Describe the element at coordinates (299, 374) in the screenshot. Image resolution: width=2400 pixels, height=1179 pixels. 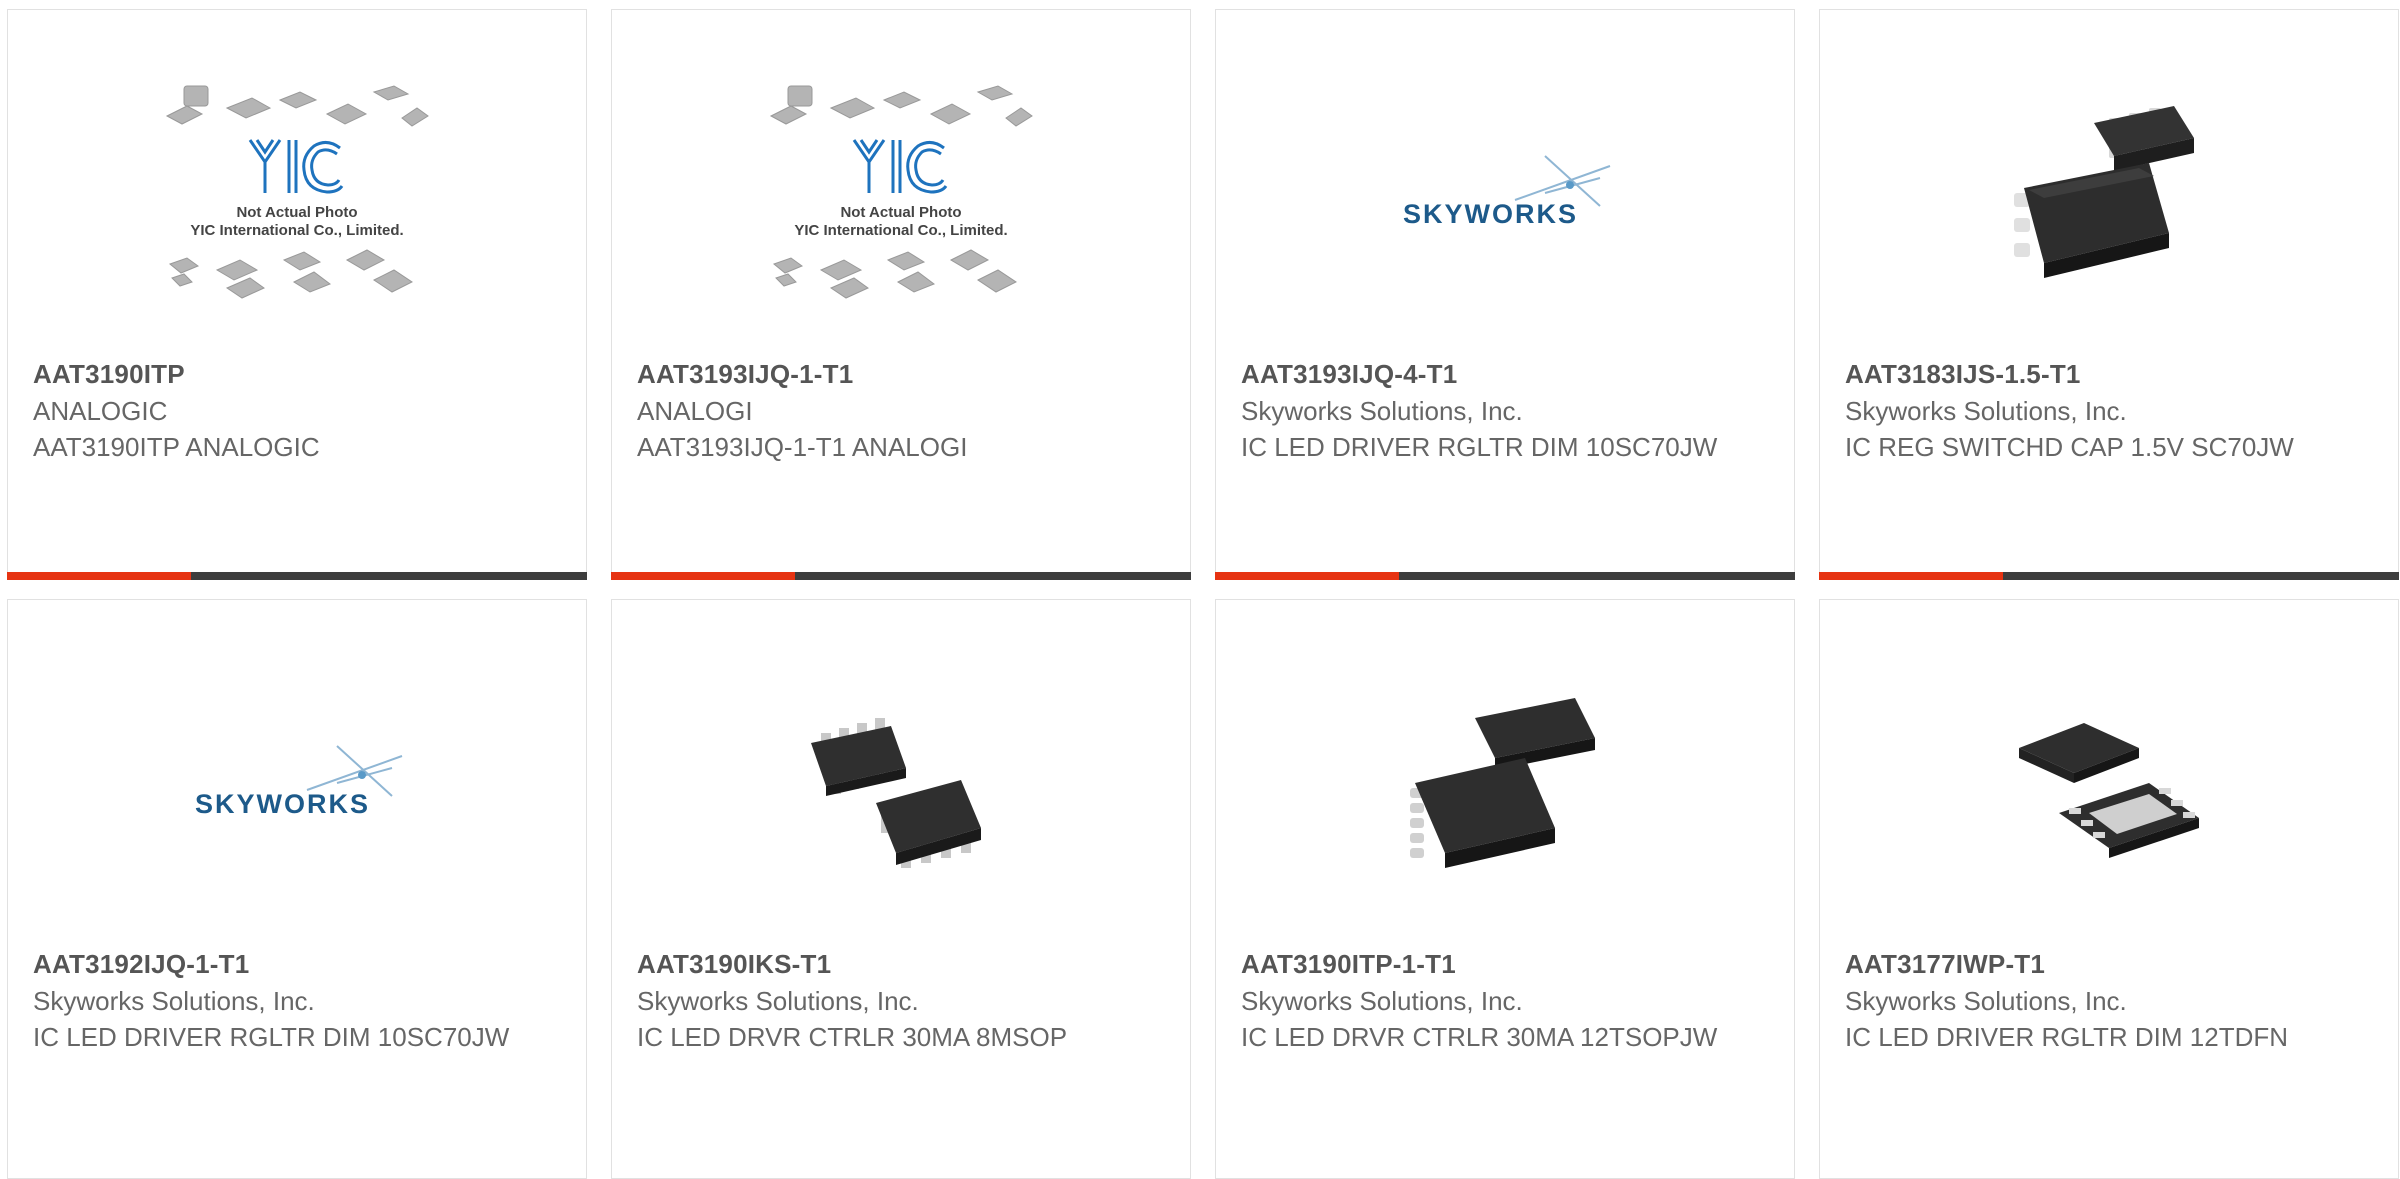
I see `part-number: AAT3190ITP` at that location.